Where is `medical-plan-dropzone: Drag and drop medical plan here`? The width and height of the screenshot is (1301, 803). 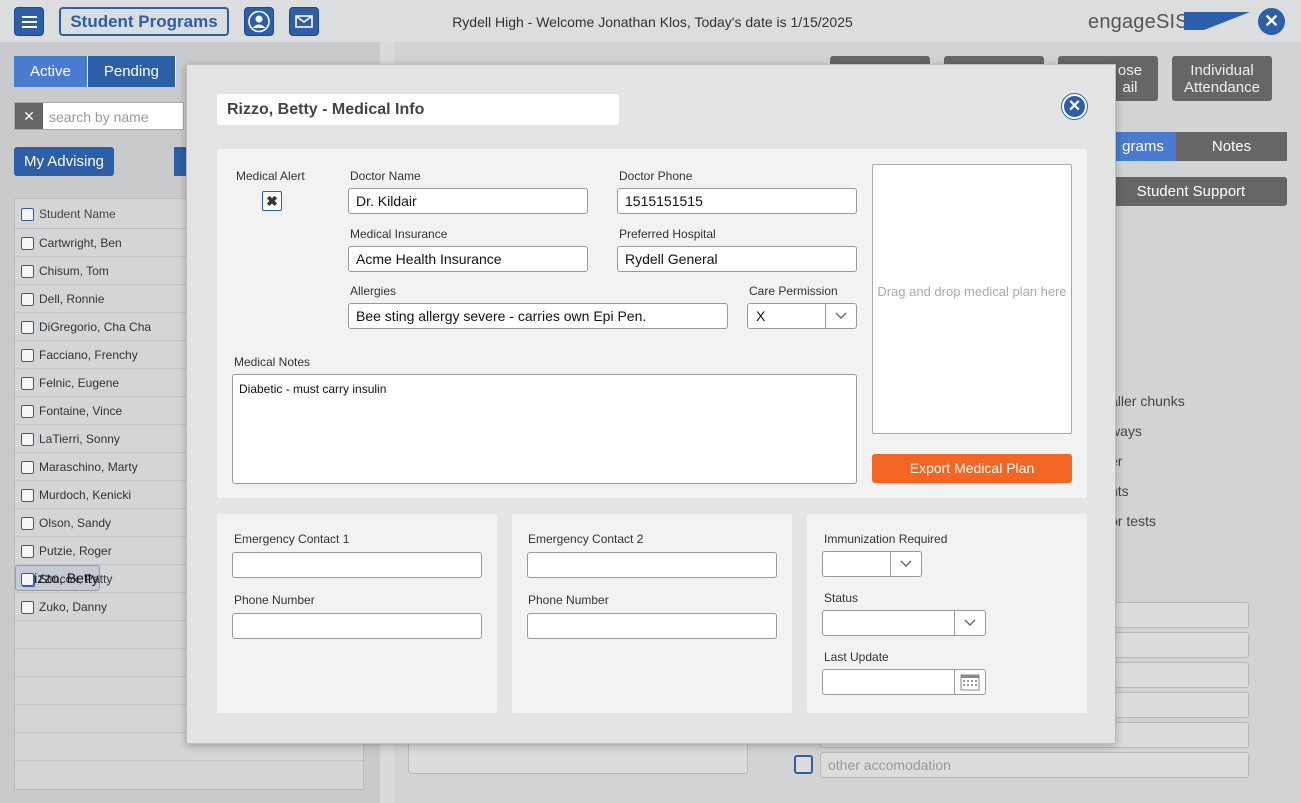 medical-plan-dropzone: Drag and drop medical plan here is located at coordinates (972, 299).